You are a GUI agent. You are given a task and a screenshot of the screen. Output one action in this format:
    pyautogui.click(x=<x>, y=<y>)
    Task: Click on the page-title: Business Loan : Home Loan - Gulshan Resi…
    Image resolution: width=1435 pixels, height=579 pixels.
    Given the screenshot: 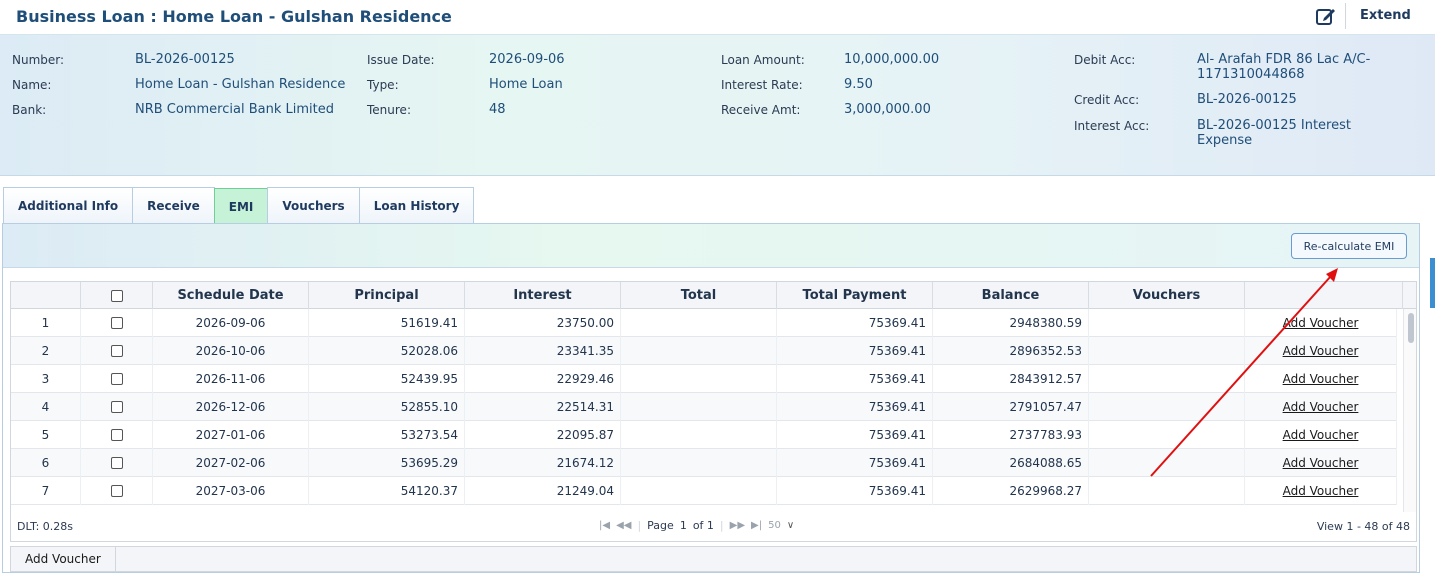 What is the action you would take?
    pyautogui.click(x=234, y=16)
    